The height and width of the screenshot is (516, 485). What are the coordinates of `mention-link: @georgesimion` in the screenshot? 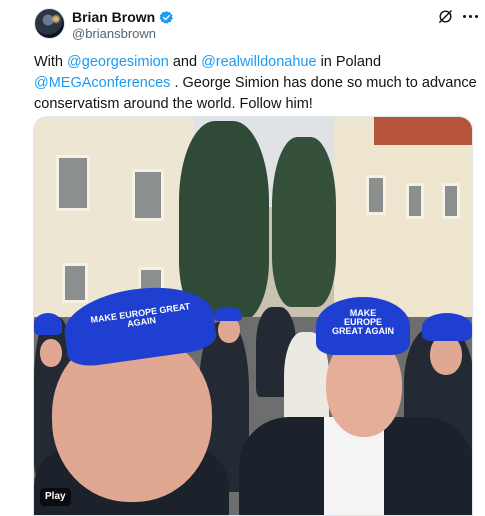 It's located at (118, 62).